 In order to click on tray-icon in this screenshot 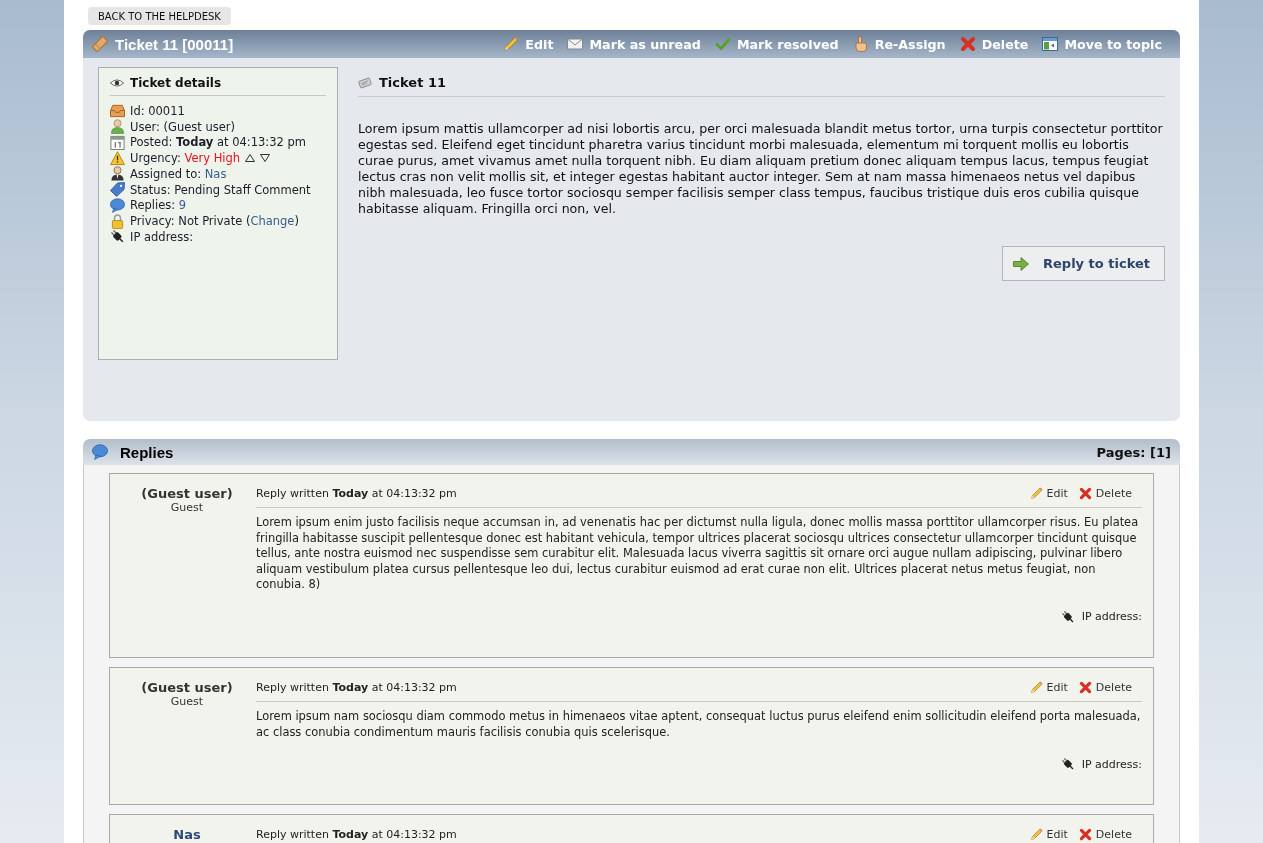, I will do `click(117, 111)`.